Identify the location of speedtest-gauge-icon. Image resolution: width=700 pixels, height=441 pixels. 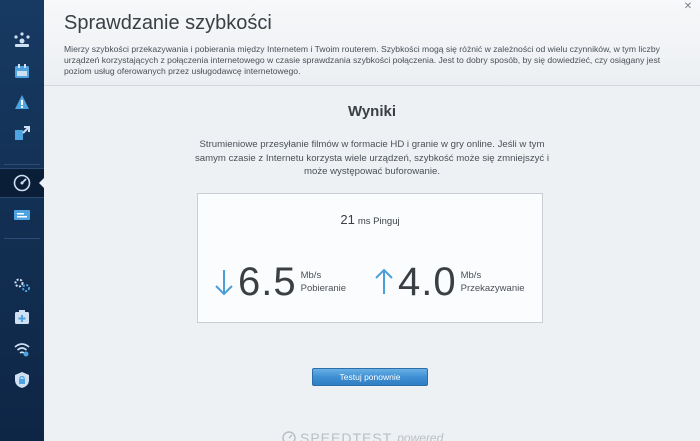
(289, 436).